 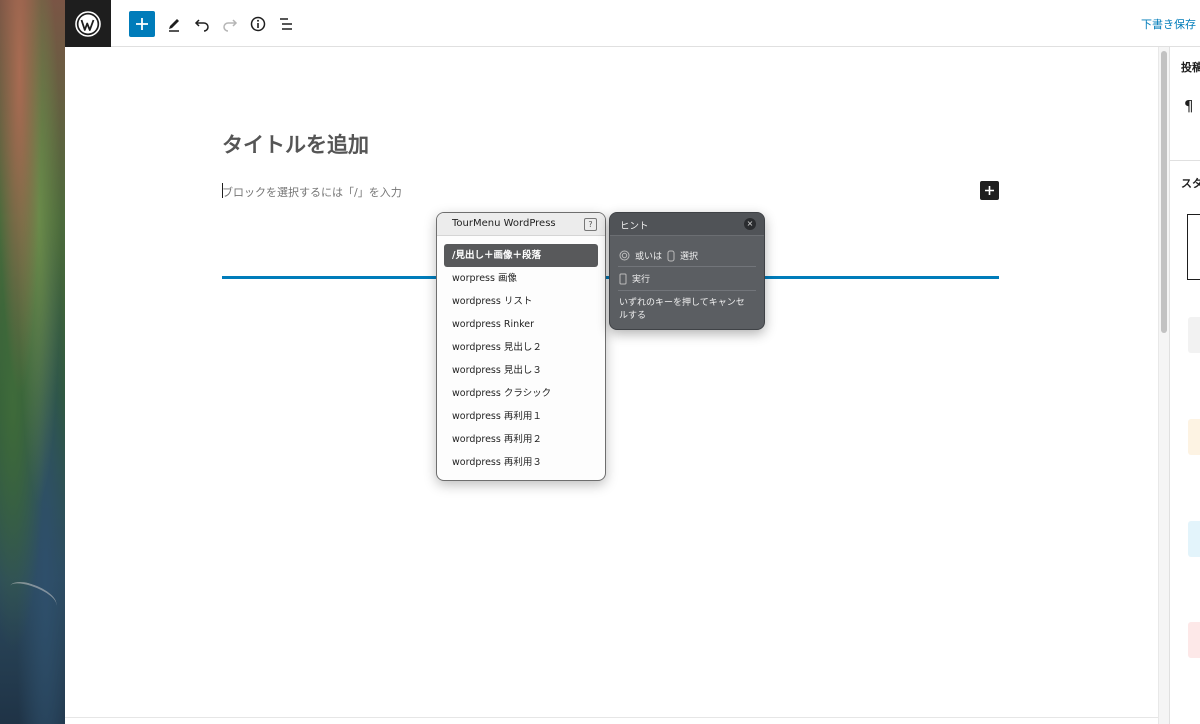 I want to click on tourmenu-item: wordpress 見出し２, so click(x=521, y=347).